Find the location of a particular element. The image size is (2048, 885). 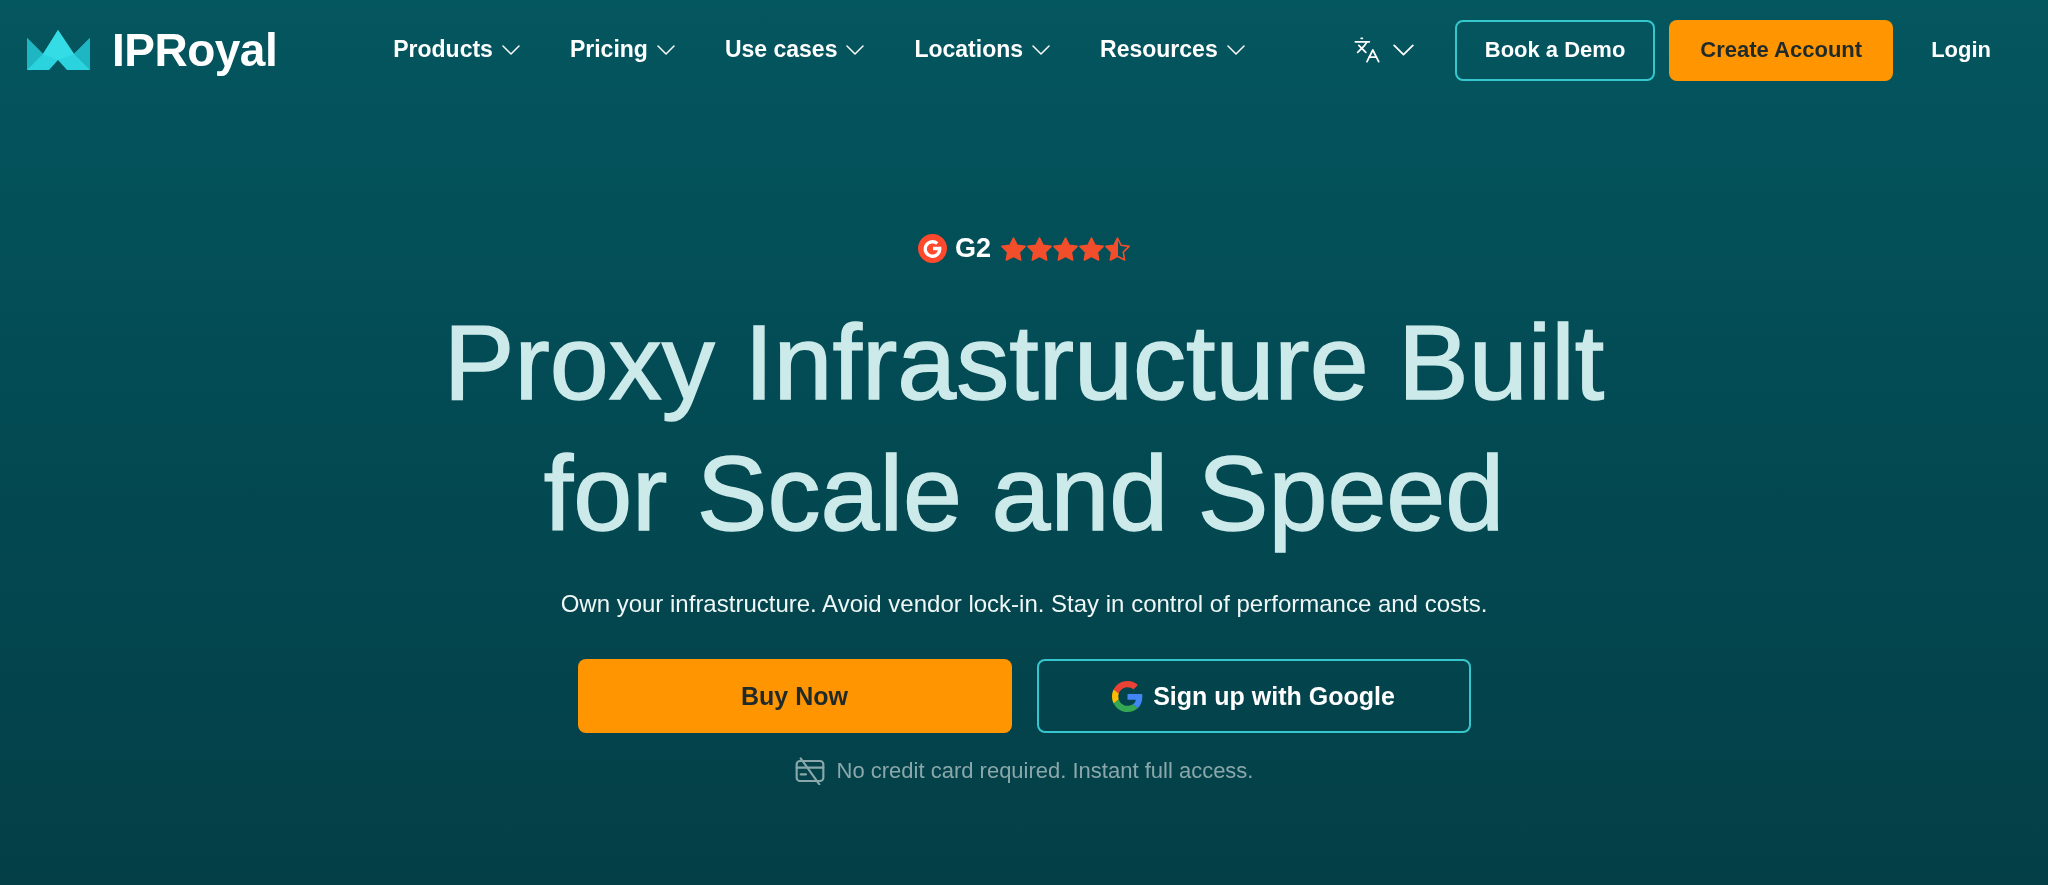

rating-label: G2 is located at coordinates (973, 248).